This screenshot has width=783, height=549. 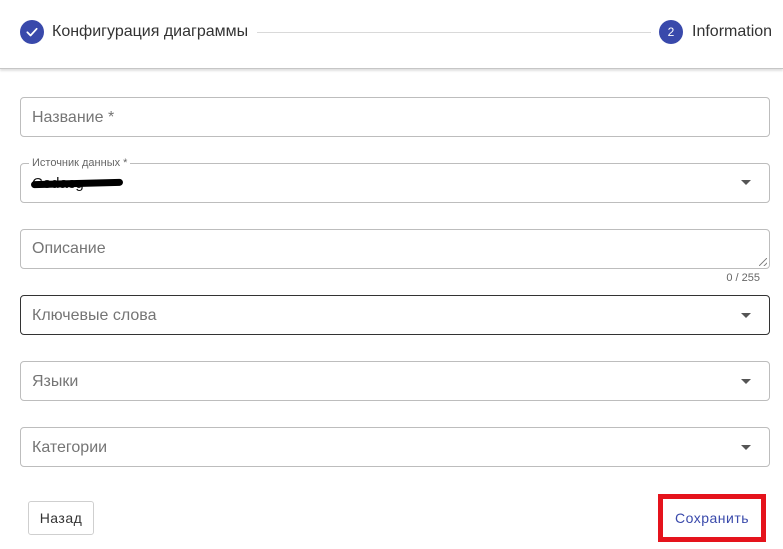 I want to click on data-source-select: Источник данных * Codacg, so click(x=395, y=180).